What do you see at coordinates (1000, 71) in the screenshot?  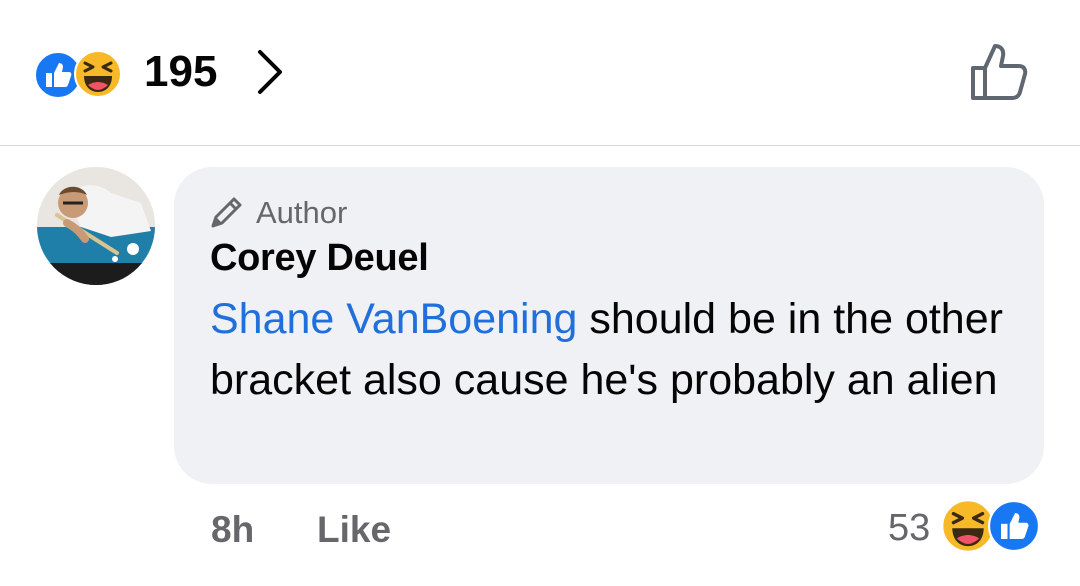 I see `like-outline-icon` at bounding box center [1000, 71].